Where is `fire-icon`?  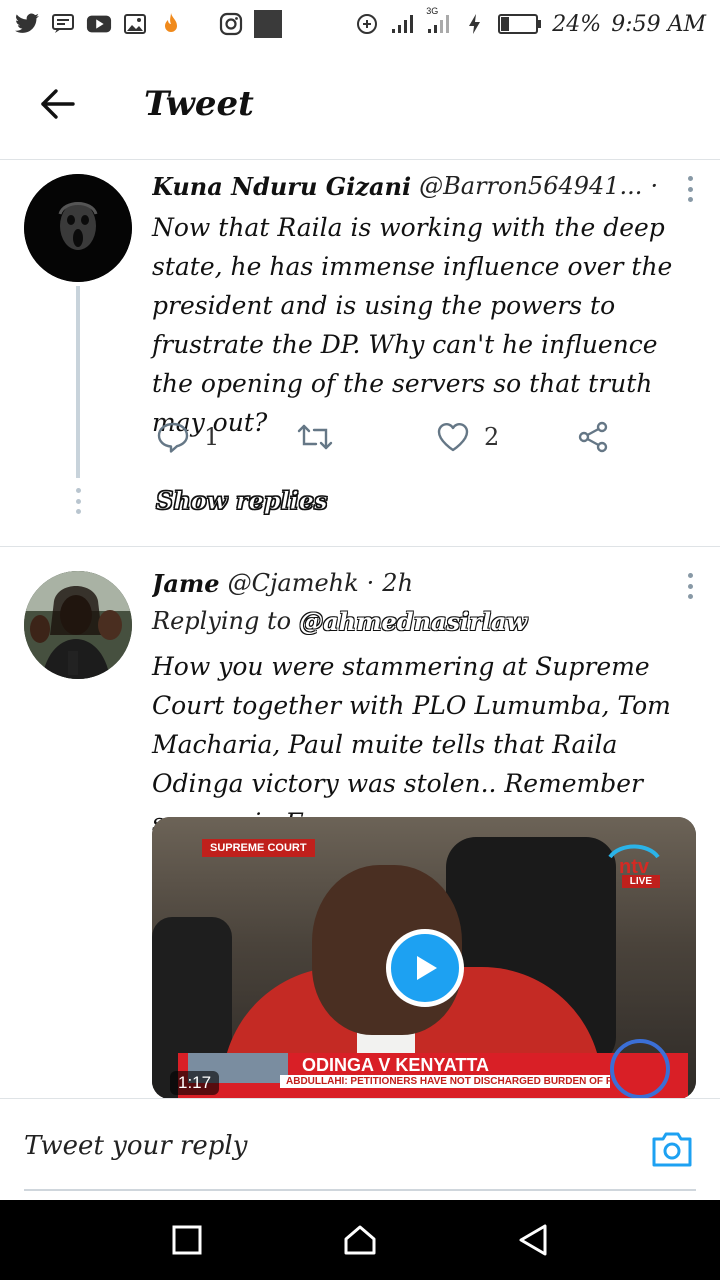
fire-icon is located at coordinates (171, 24).